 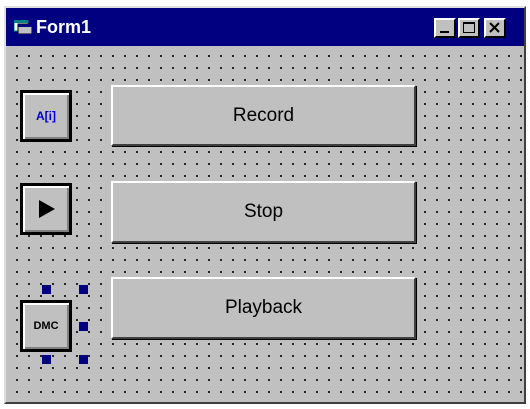 I want to click on minimize-button, so click(x=445, y=28).